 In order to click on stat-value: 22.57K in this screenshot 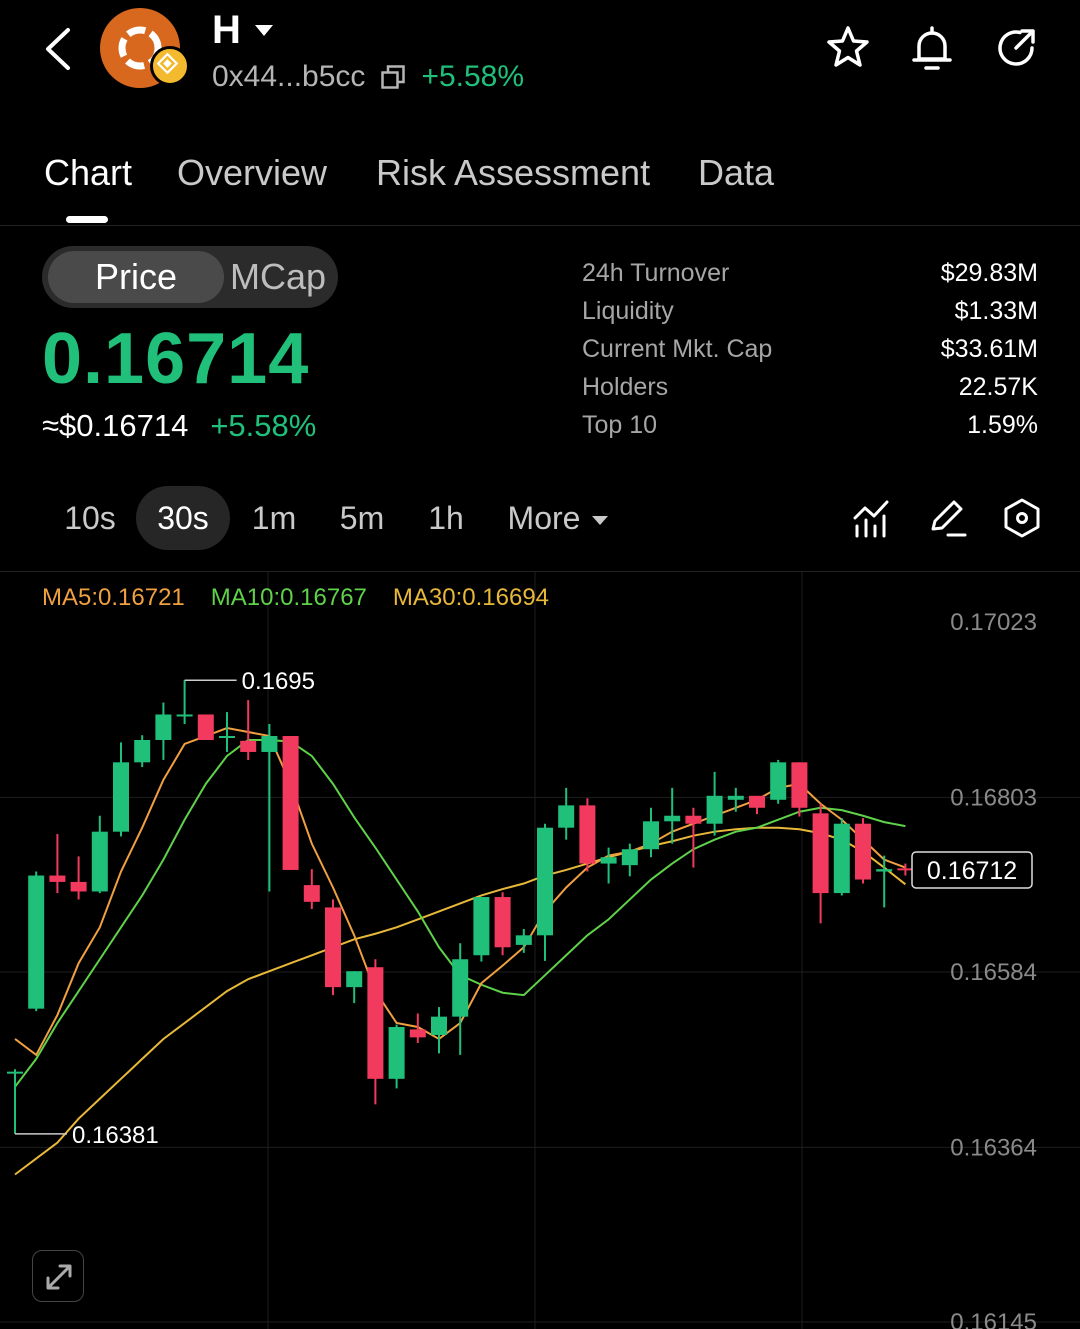, I will do `click(998, 387)`.